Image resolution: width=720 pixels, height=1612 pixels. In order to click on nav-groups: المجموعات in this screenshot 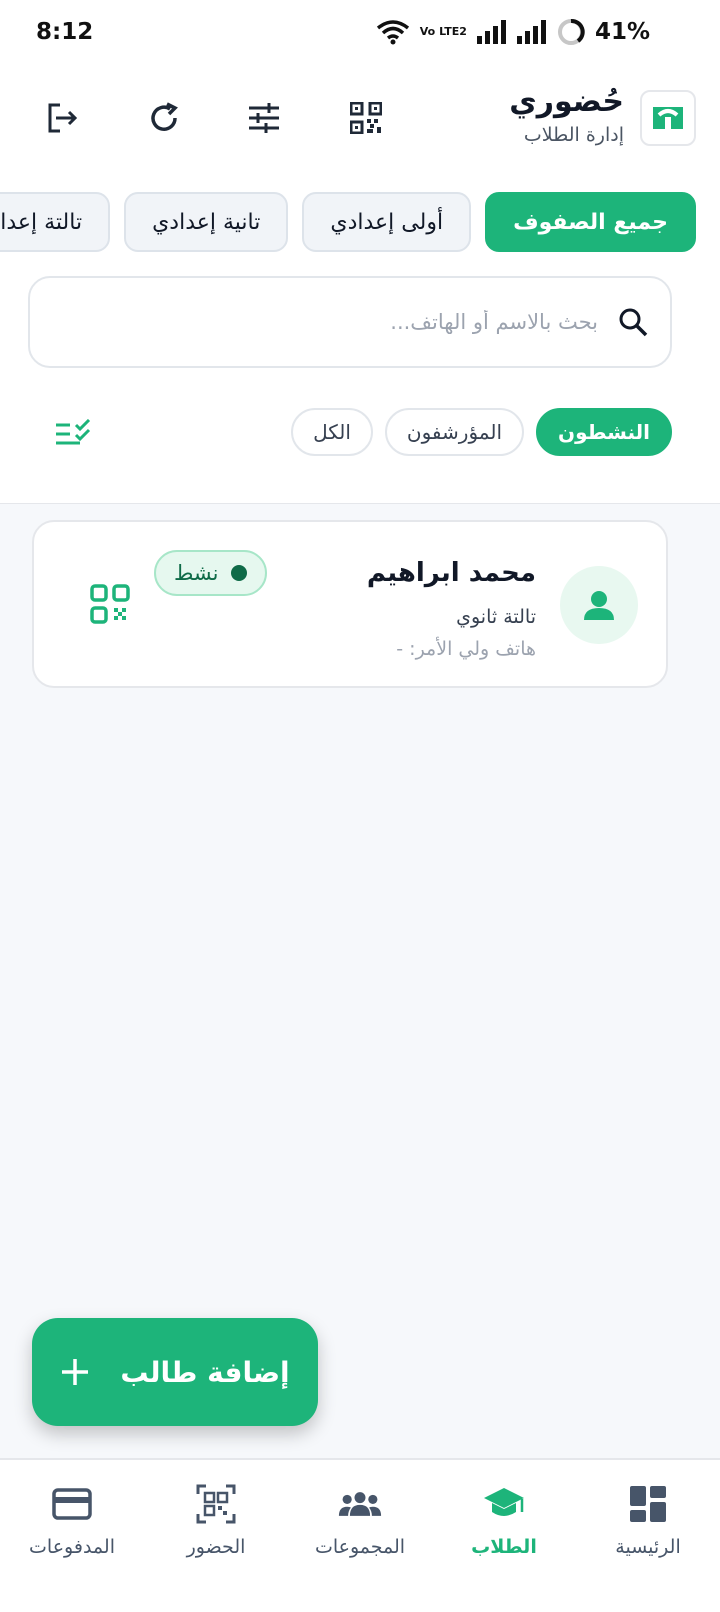, I will do `click(360, 1536)`.